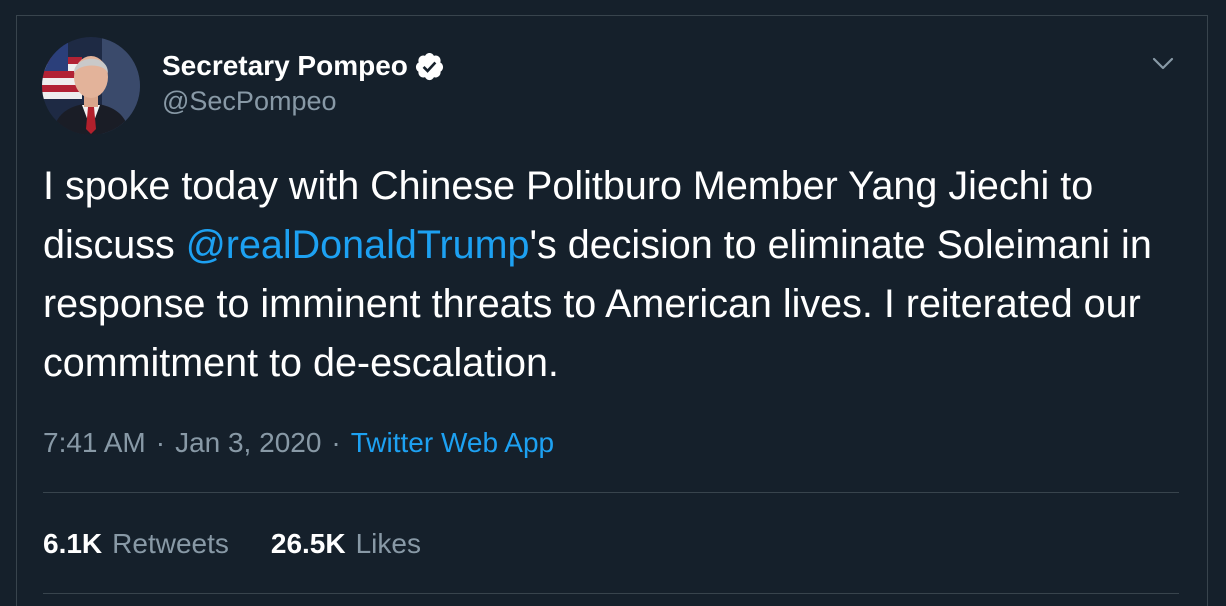  I want to click on tweet-metadata: 7:41 AM · Jan 3, 2020 · Twitter Web App, so click(298, 443).